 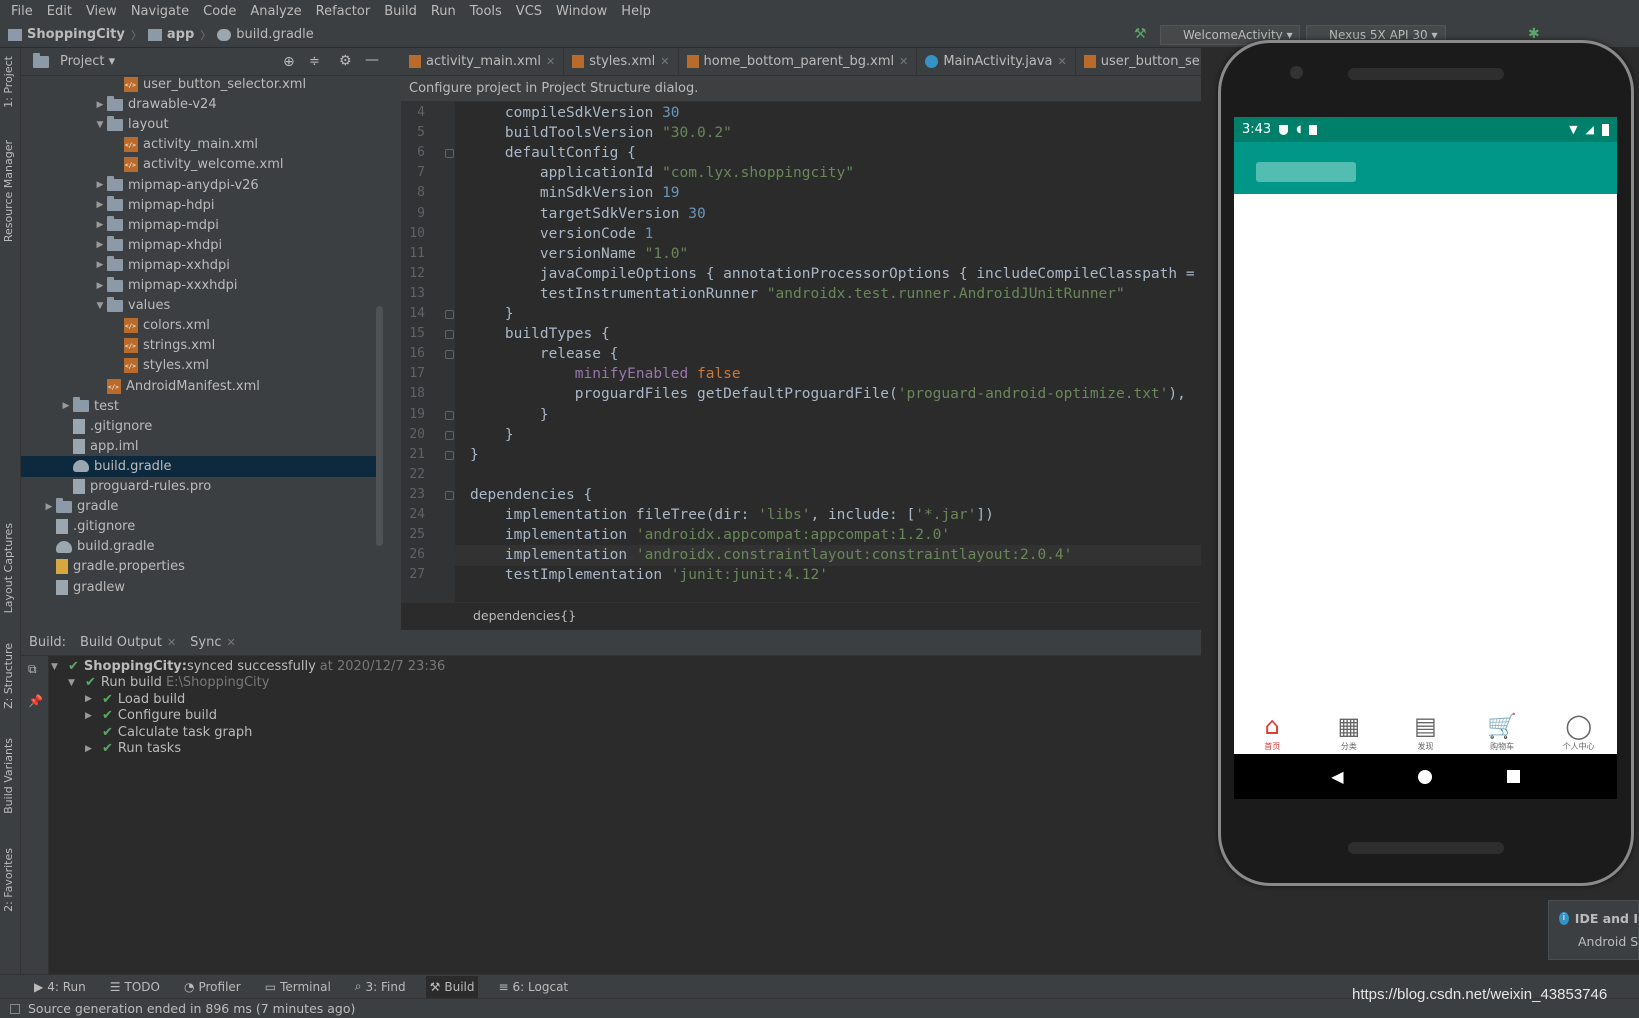 What do you see at coordinates (1502, 730) in the screenshot?
I see `app-nav-item: 🛒 购物车` at bounding box center [1502, 730].